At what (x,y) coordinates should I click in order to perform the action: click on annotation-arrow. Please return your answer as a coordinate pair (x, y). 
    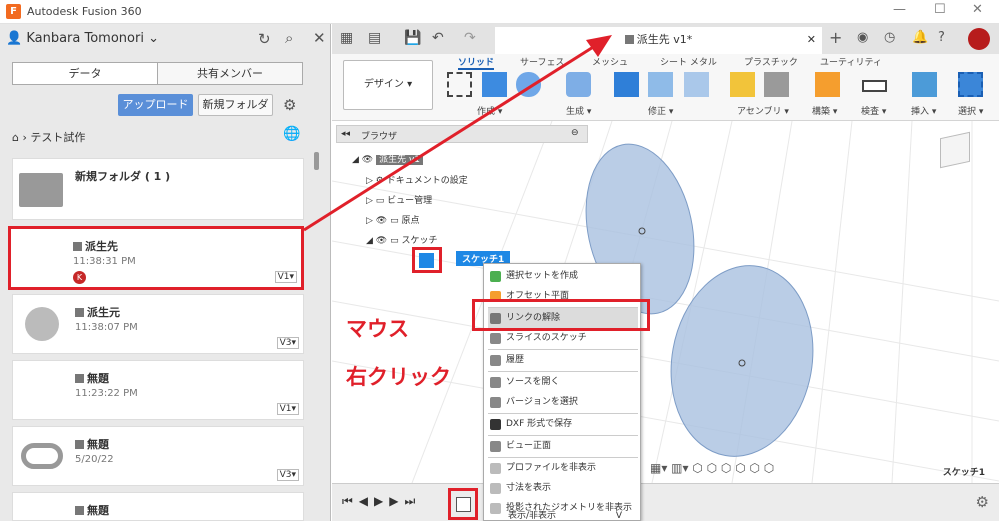
    Looking at the image, I should click on (457, 133).